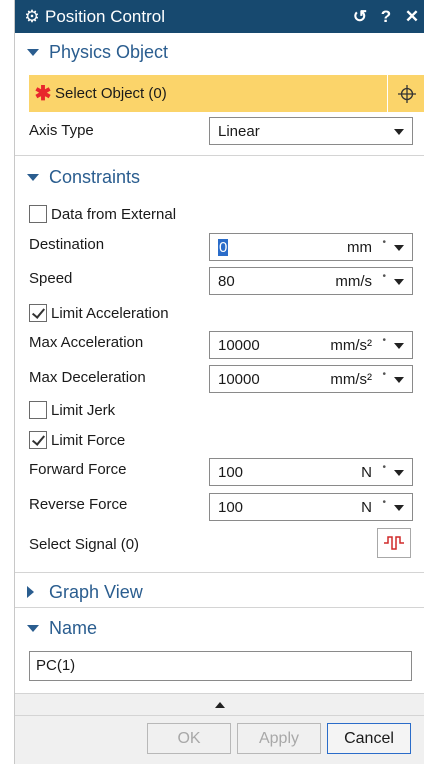  I want to click on help-icon: ?, so click(386, 17).